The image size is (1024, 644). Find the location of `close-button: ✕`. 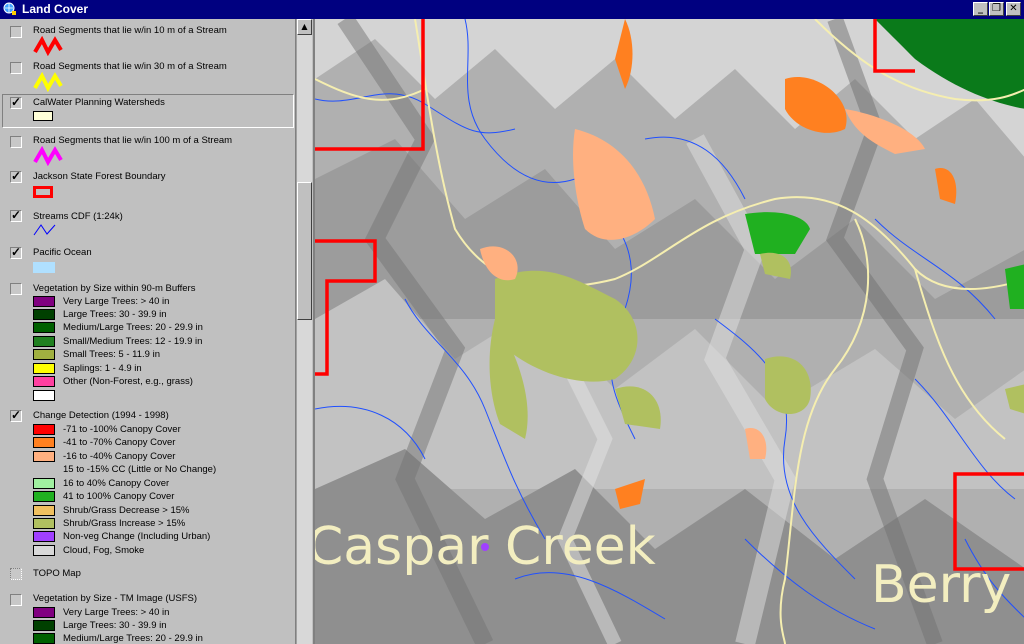

close-button: ✕ is located at coordinates (1013, 9).